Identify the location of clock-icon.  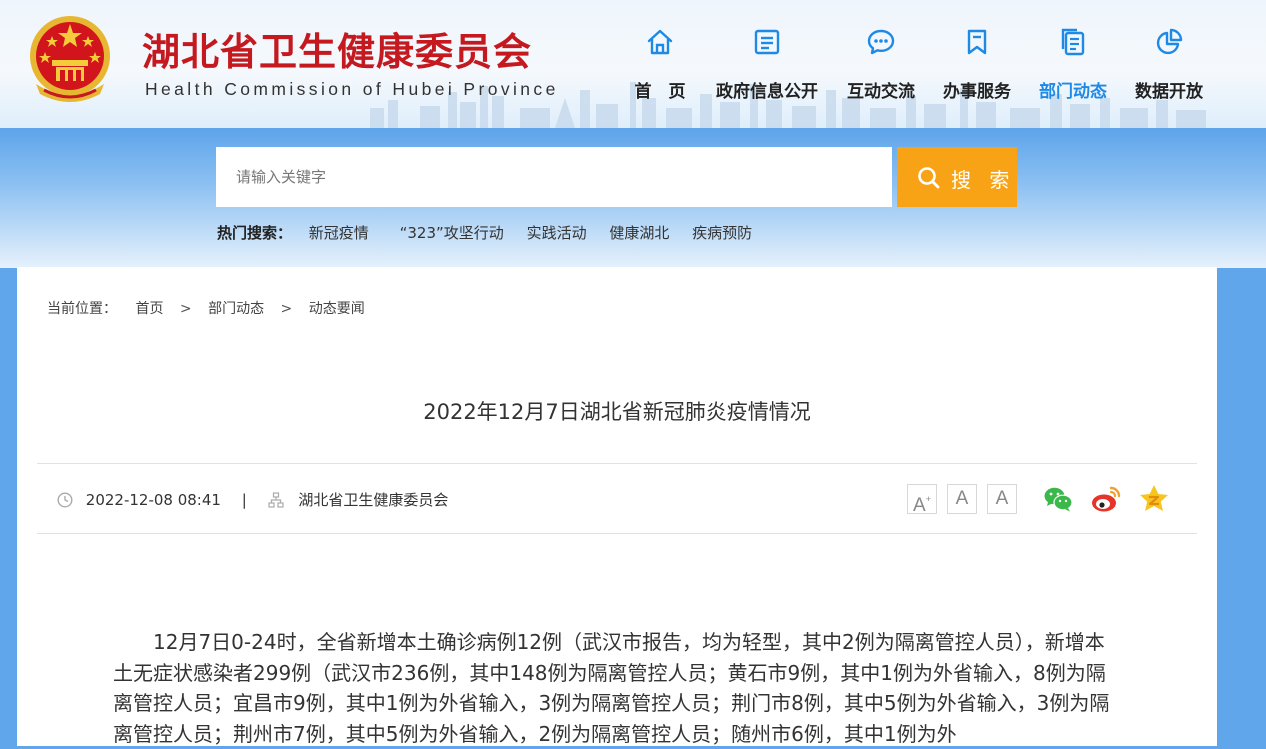
(65, 500).